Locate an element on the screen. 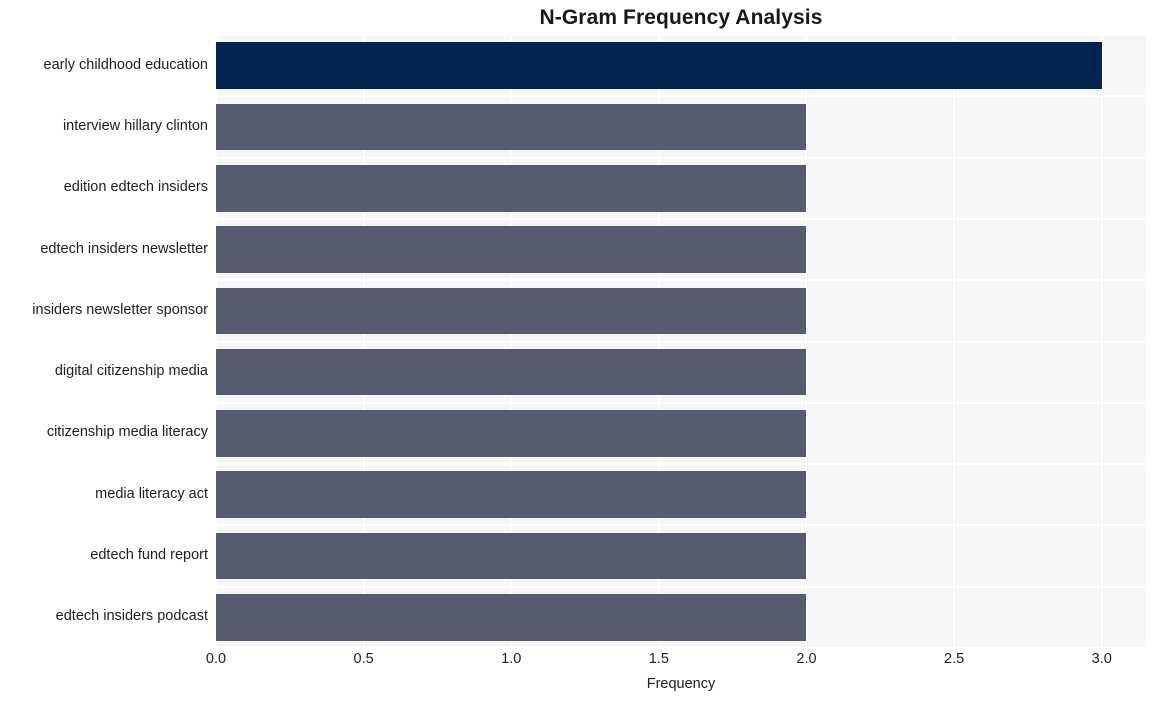 Image resolution: width=1156 pixels, height=701 pixels. x-axis-tick-label: 0.5 is located at coordinates (363, 659).